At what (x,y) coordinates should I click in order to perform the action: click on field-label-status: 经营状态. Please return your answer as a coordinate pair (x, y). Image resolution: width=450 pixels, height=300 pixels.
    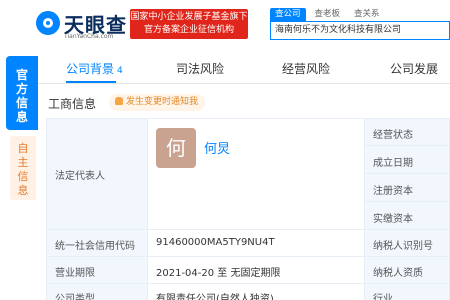
    Looking at the image, I should click on (393, 135).